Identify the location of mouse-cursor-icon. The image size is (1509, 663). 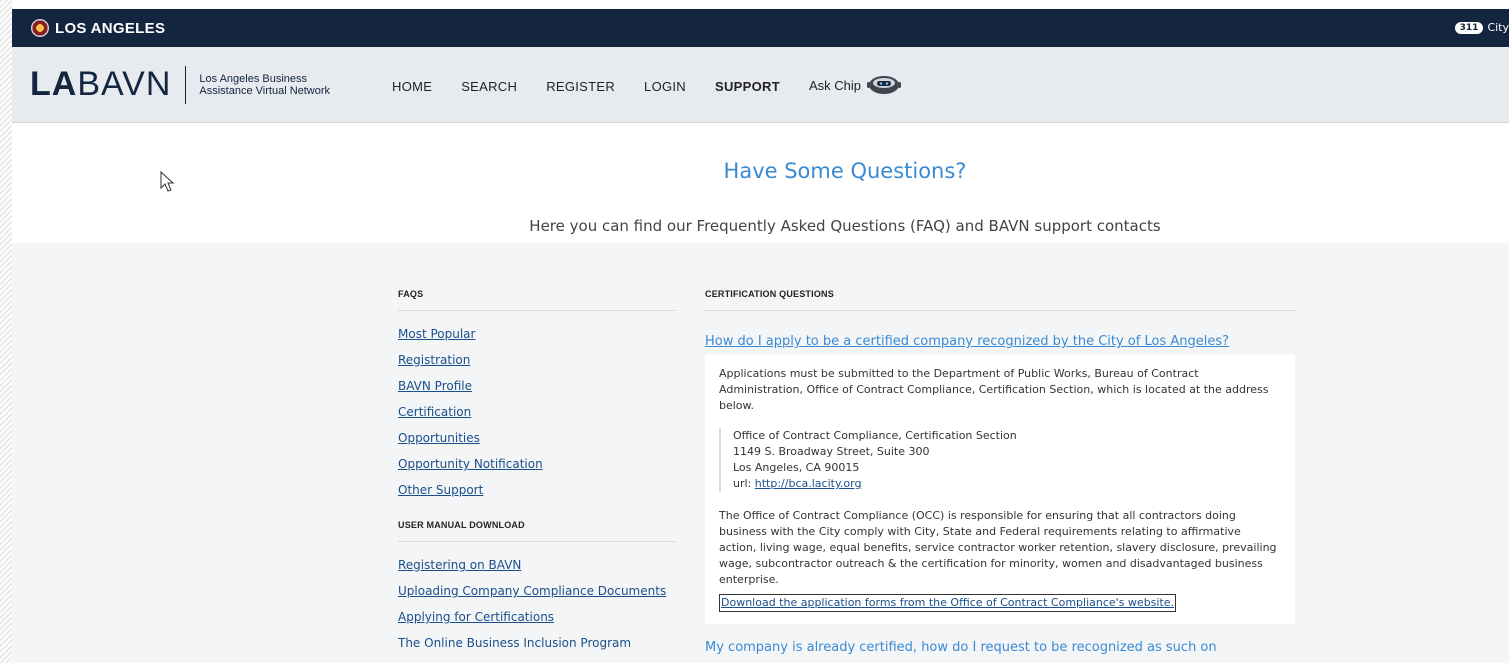
(167, 181).